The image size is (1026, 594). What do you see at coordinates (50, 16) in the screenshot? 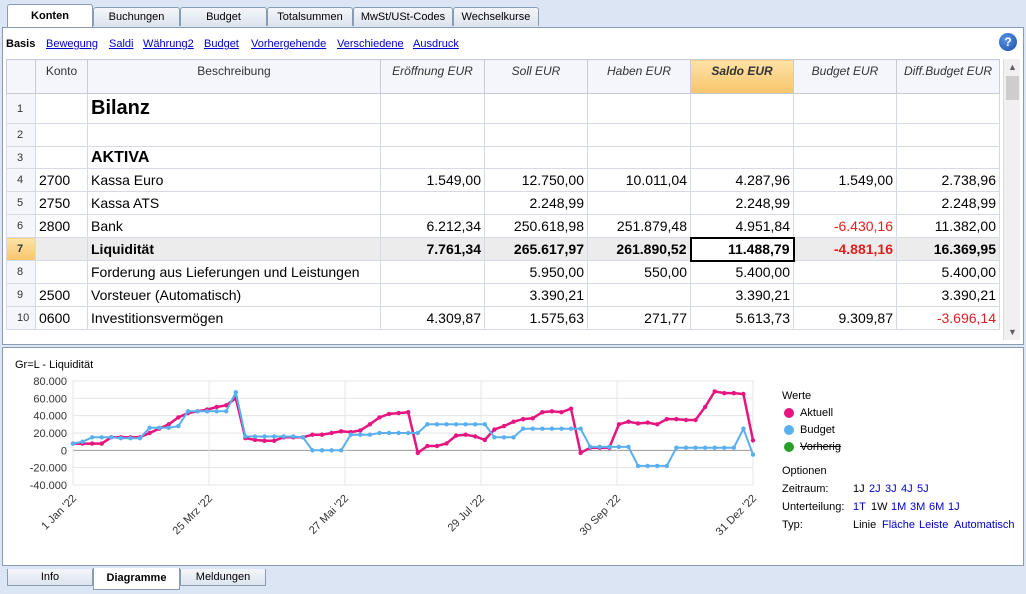
I see `tab-konten: Konten` at bounding box center [50, 16].